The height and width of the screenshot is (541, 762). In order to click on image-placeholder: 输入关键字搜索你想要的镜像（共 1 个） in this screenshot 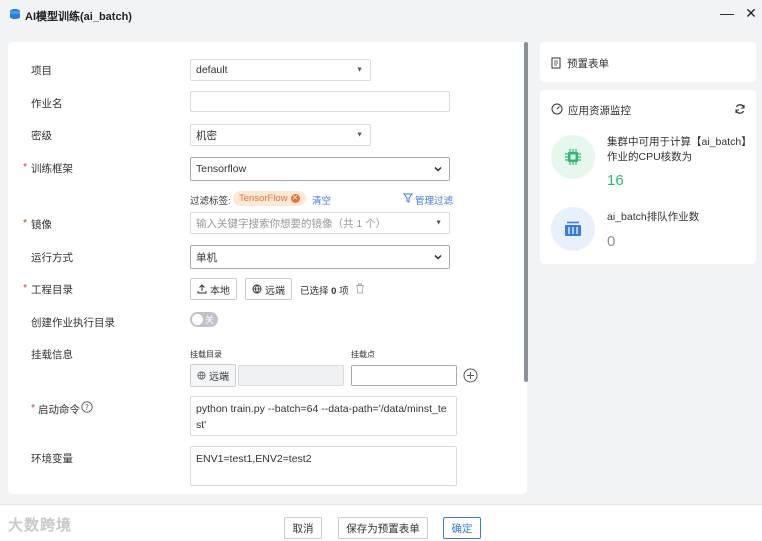, I will do `click(291, 223)`.